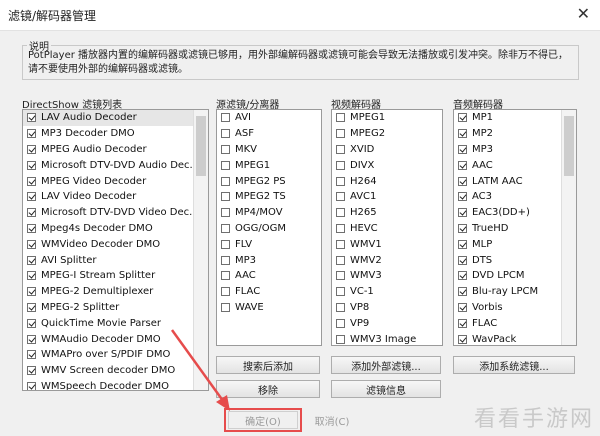 The height and width of the screenshot is (436, 600). Describe the element at coordinates (200, 370) in the screenshot. I see `red-arrow-annotation` at that location.